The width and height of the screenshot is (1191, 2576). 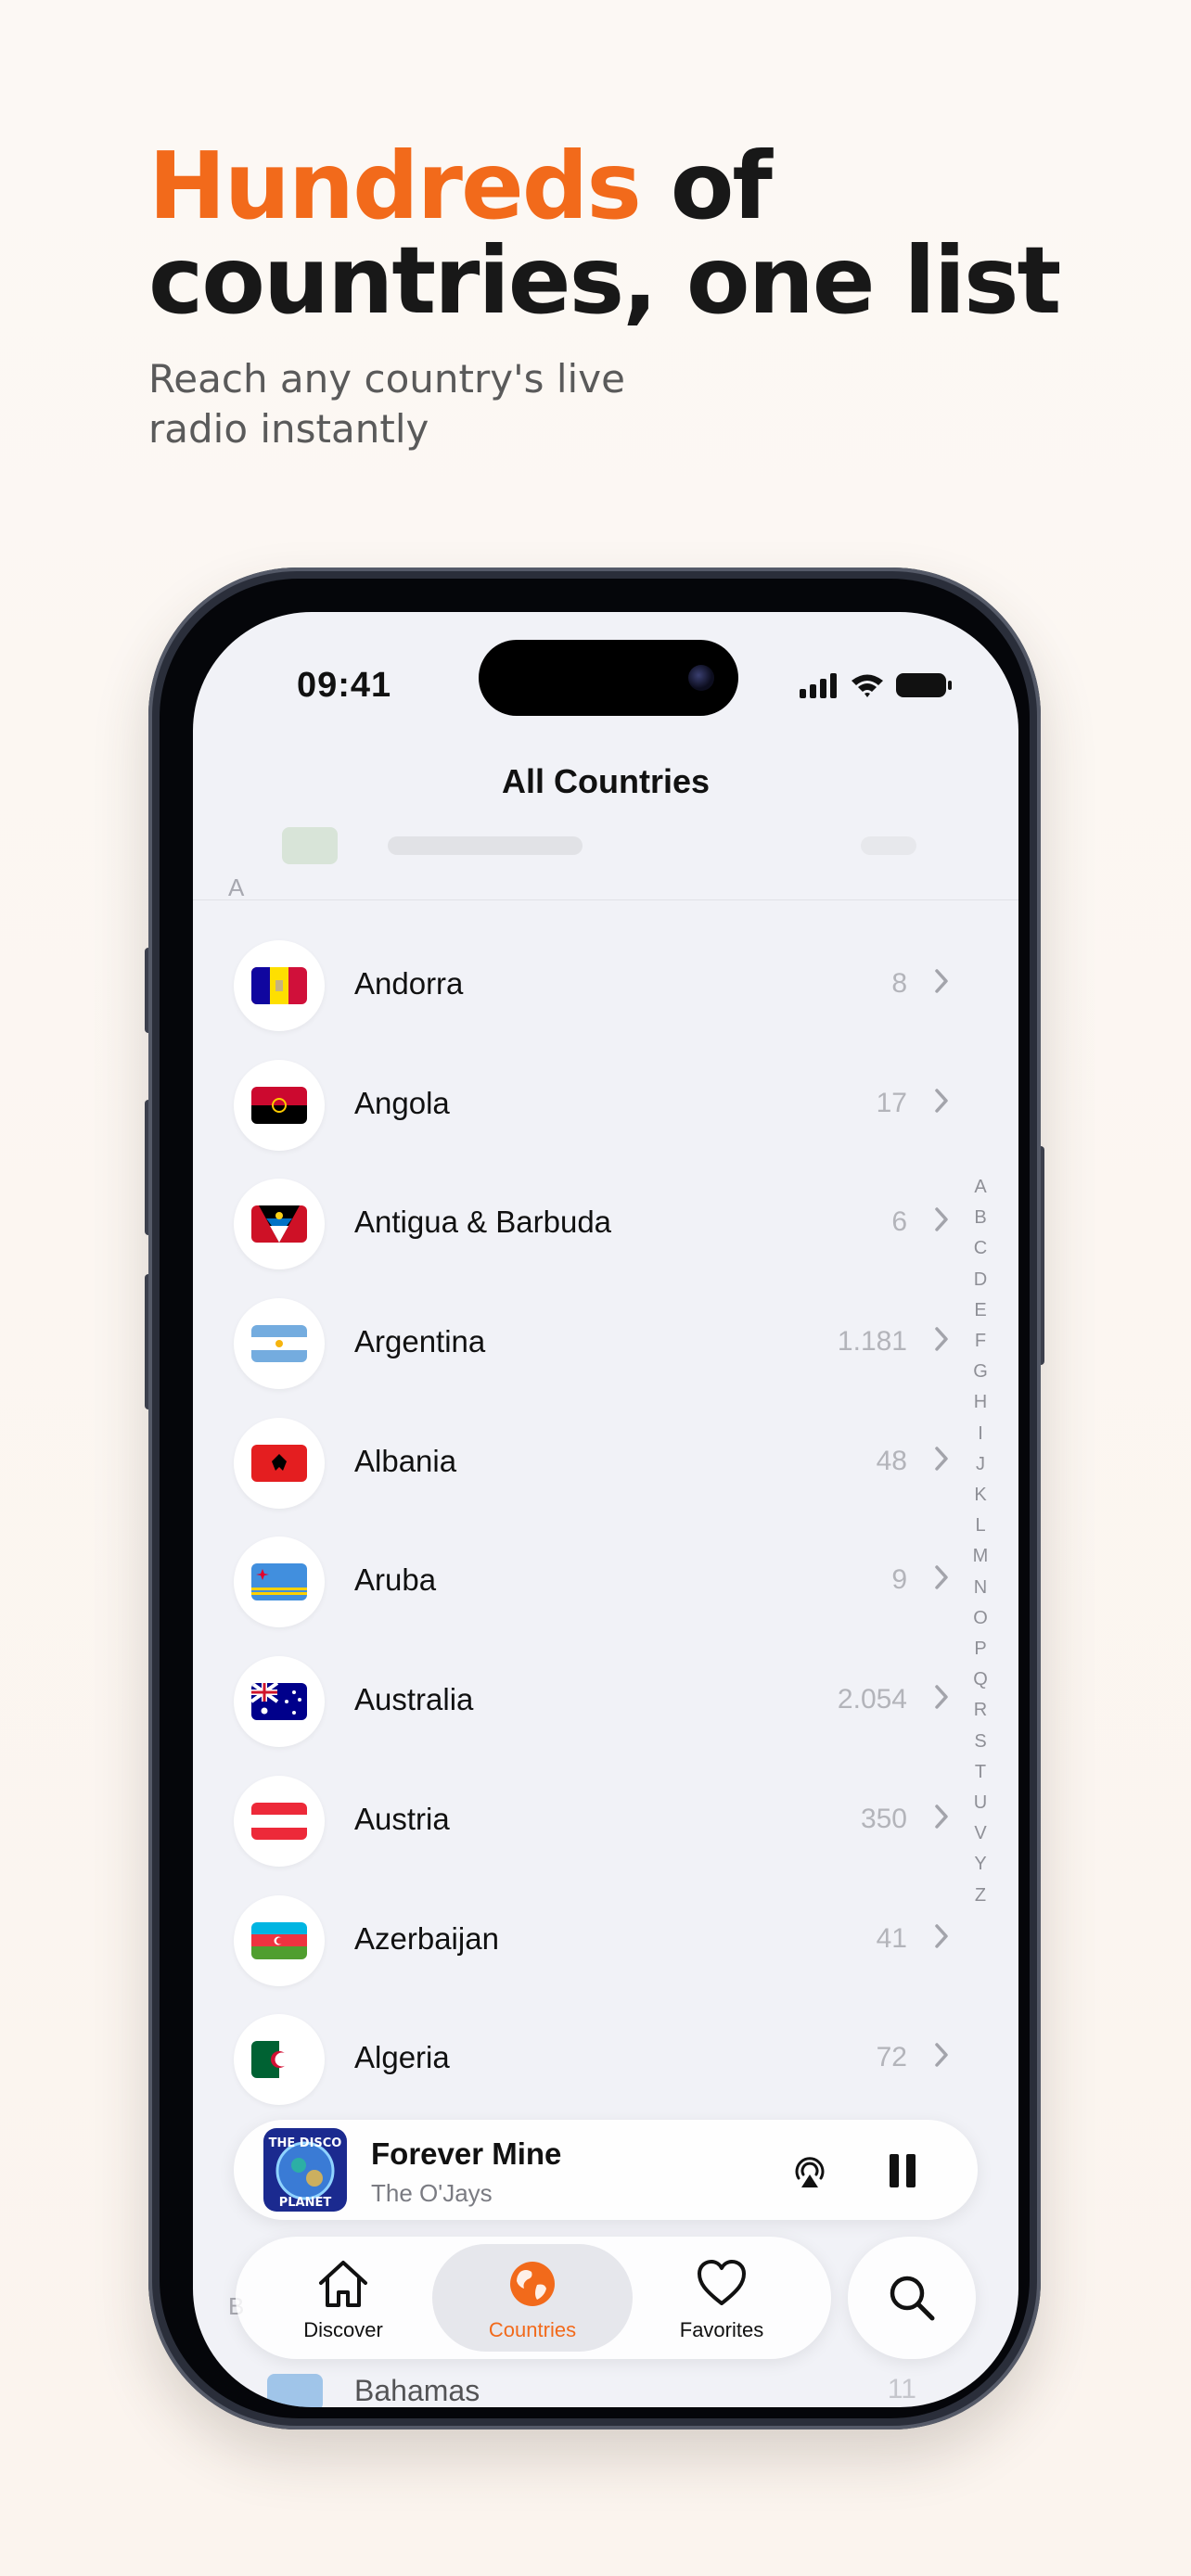 What do you see at coordinates (532, 2329) in the screenshot?
I see `tab-label: Countries` at bounding box center [532, 2329].